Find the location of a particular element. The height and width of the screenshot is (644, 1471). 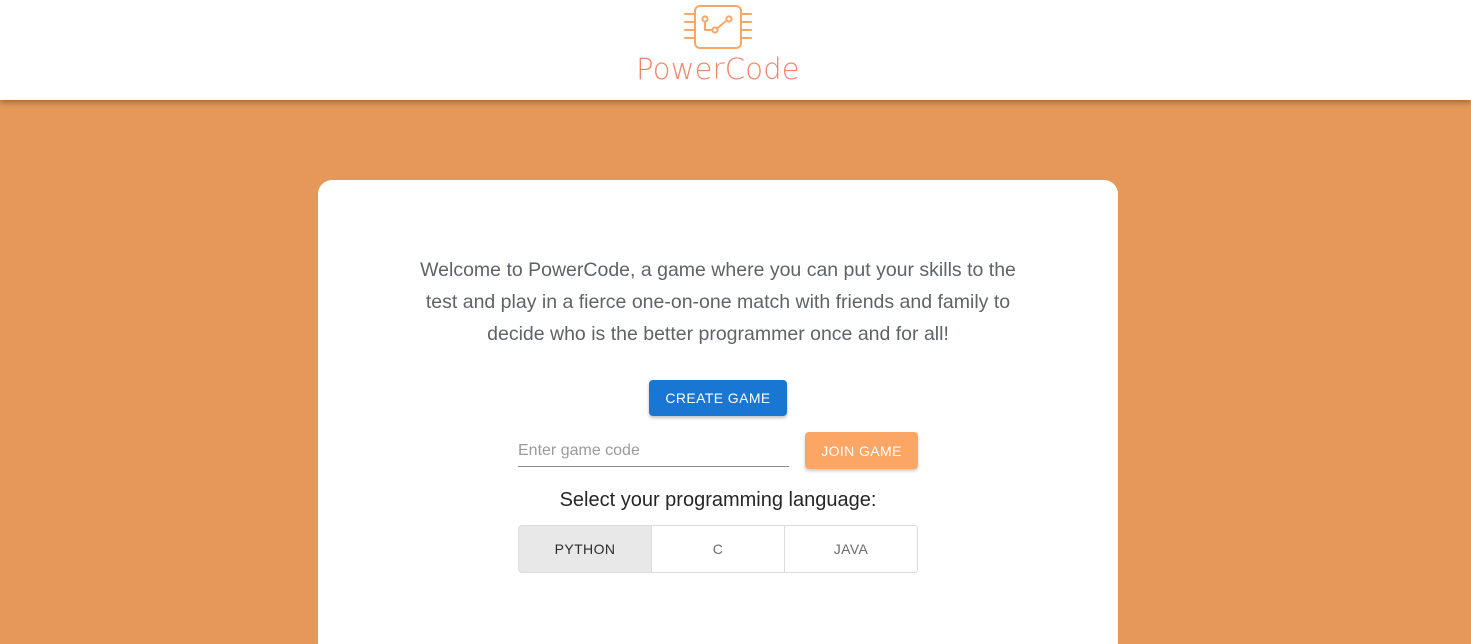

language-option-java: JAVA is located at coordinates (851, 549).